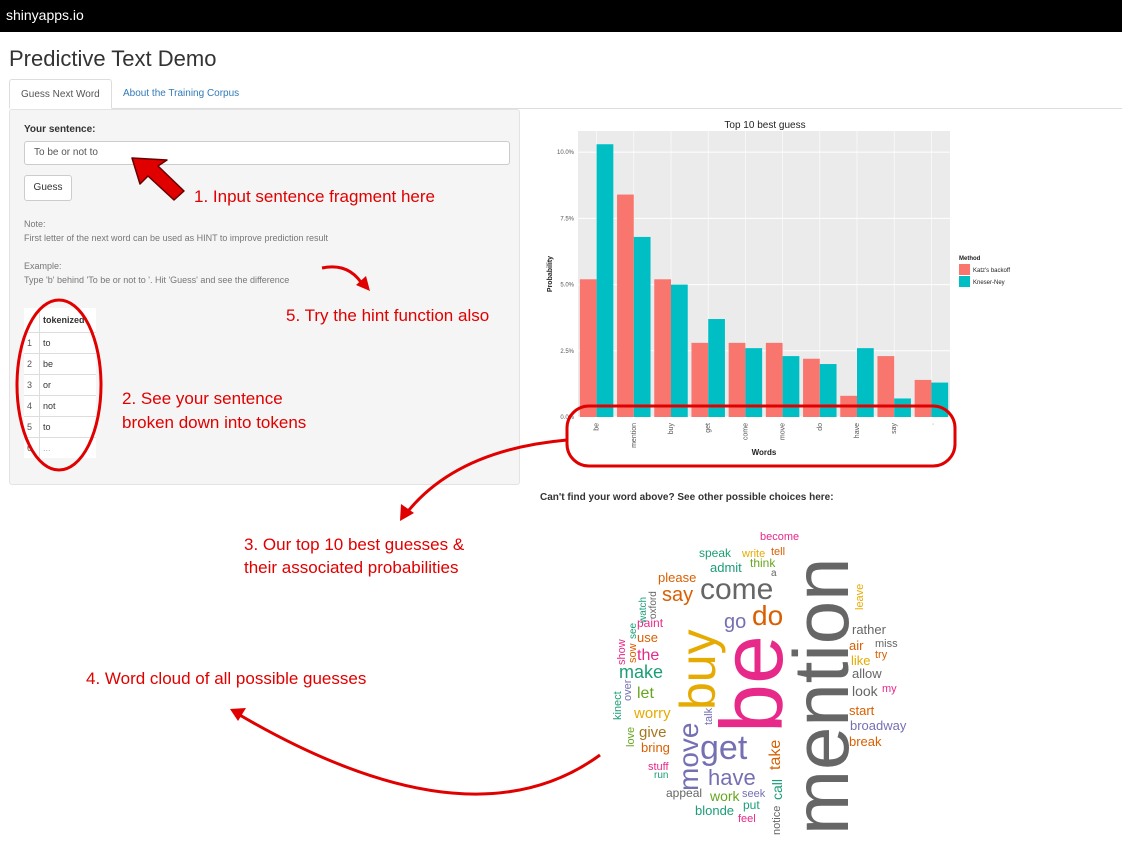 The image size is (1122, 841). What do you see at coordinates (714, 810) in the screenshot?
I see `cloud-word: blonde` at bounding box center [714, 810].